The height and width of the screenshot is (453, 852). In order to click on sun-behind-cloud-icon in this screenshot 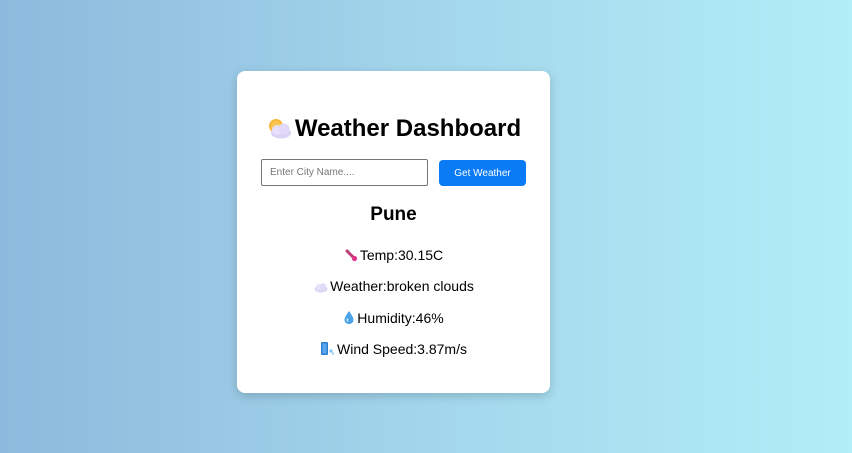, I will do `click(279, 129)`.